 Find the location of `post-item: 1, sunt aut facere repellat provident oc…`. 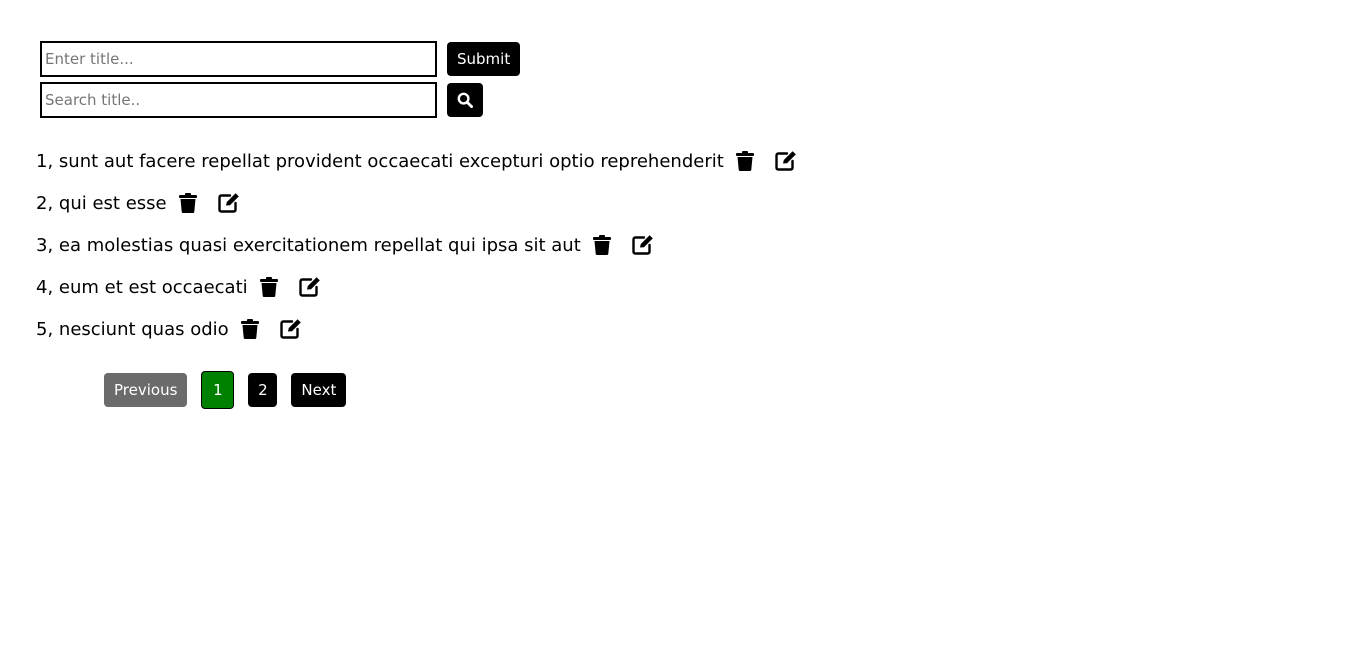

post-item: 1, sunt aut facere repellat provident oc… is located at coordinates (416, 161).